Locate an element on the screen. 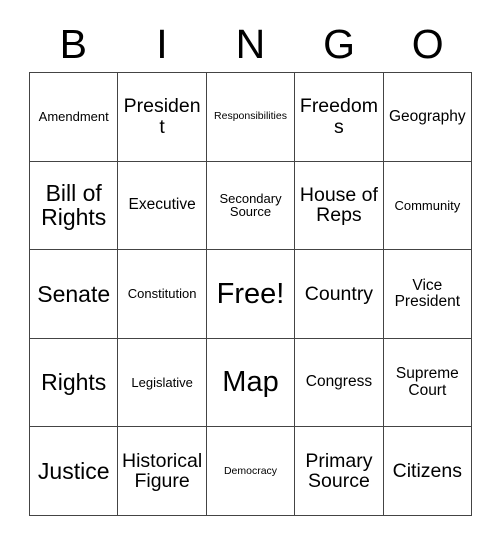 This screenshot has width=500, height=544. bingo-cell-label: Senate is located at coordinates (74, 293).